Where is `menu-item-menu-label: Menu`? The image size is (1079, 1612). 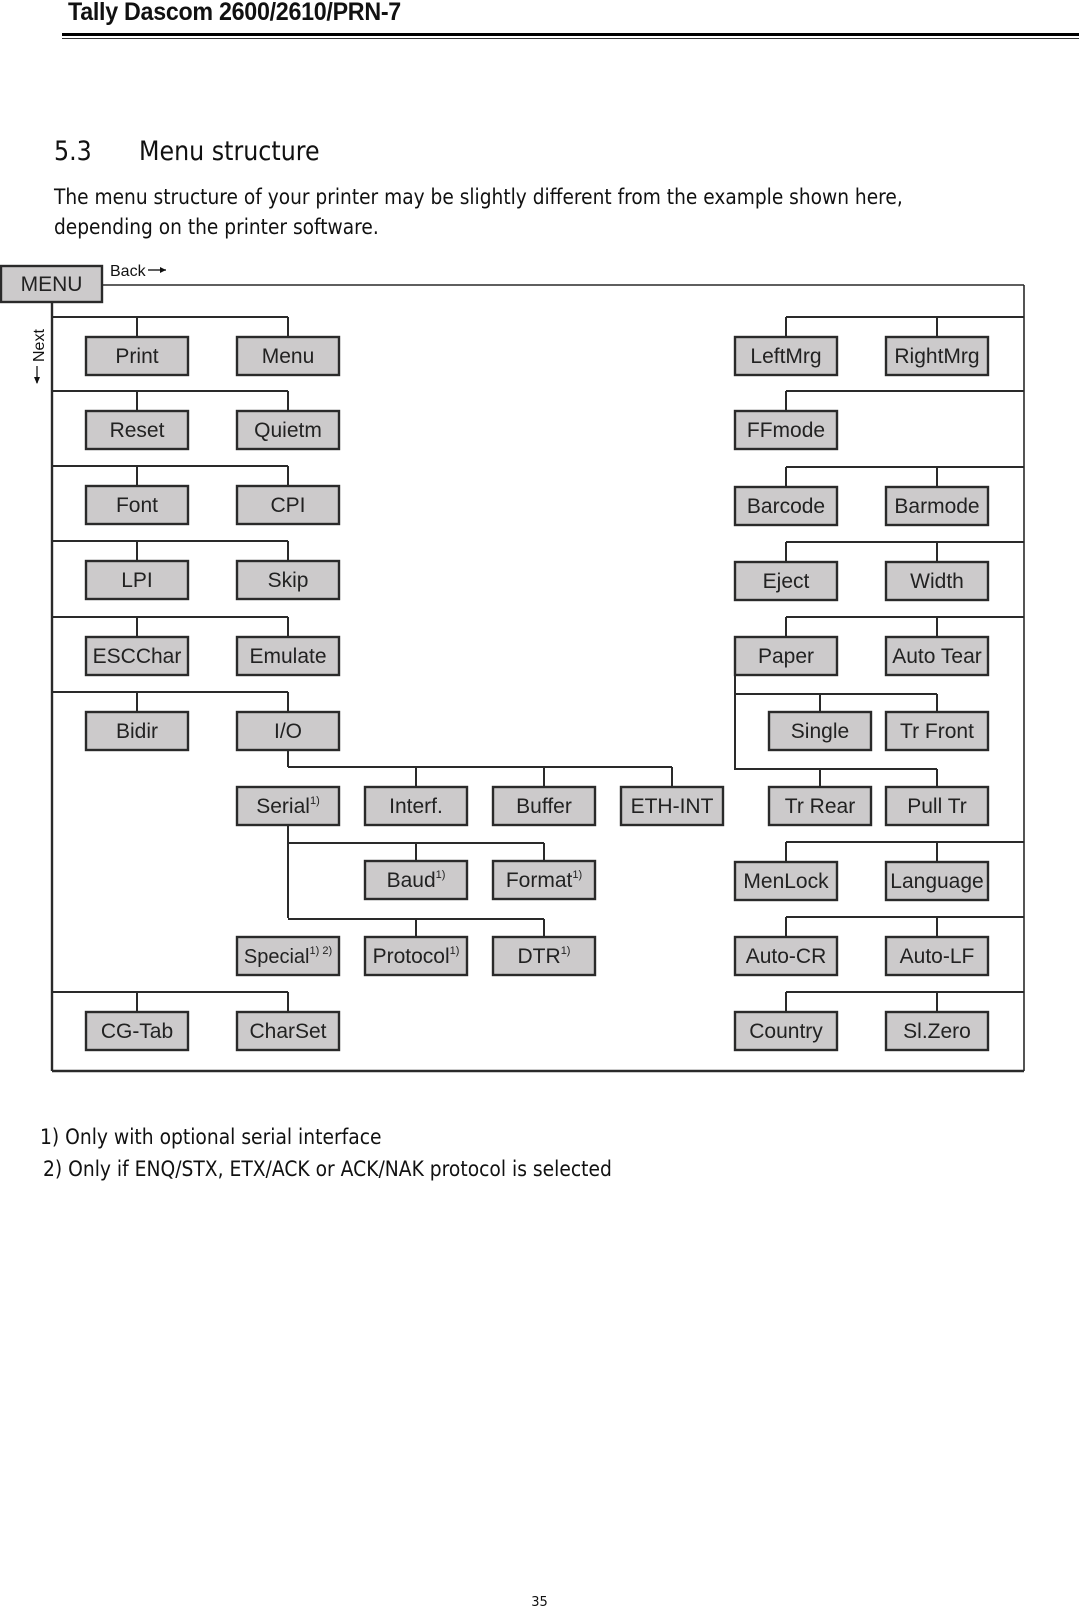
menu-item-menu-label: Menu is located at coordinates (288, 356).